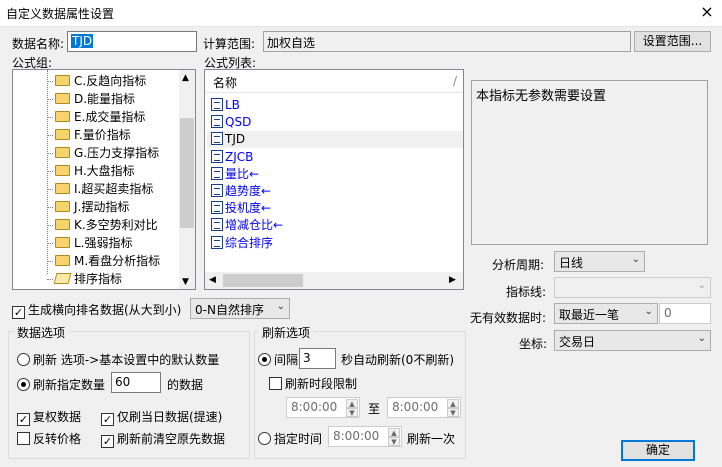 This screenshot has width=722, height=467. Describe the element at coordinates (100, 81) in the screenshot. I see `tree-item: C.反趋向指标` at that location.